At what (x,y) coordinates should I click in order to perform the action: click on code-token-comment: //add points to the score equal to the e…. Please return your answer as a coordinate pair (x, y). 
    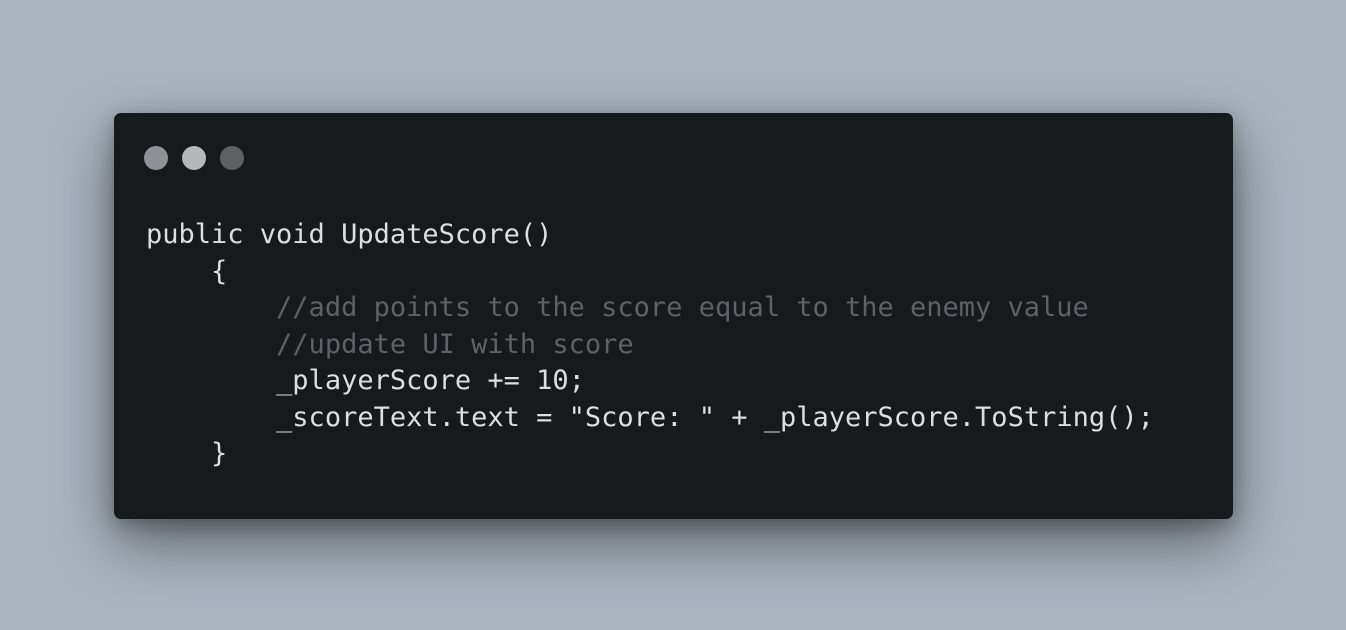
    Looking at the image, I should click on (682, 307).